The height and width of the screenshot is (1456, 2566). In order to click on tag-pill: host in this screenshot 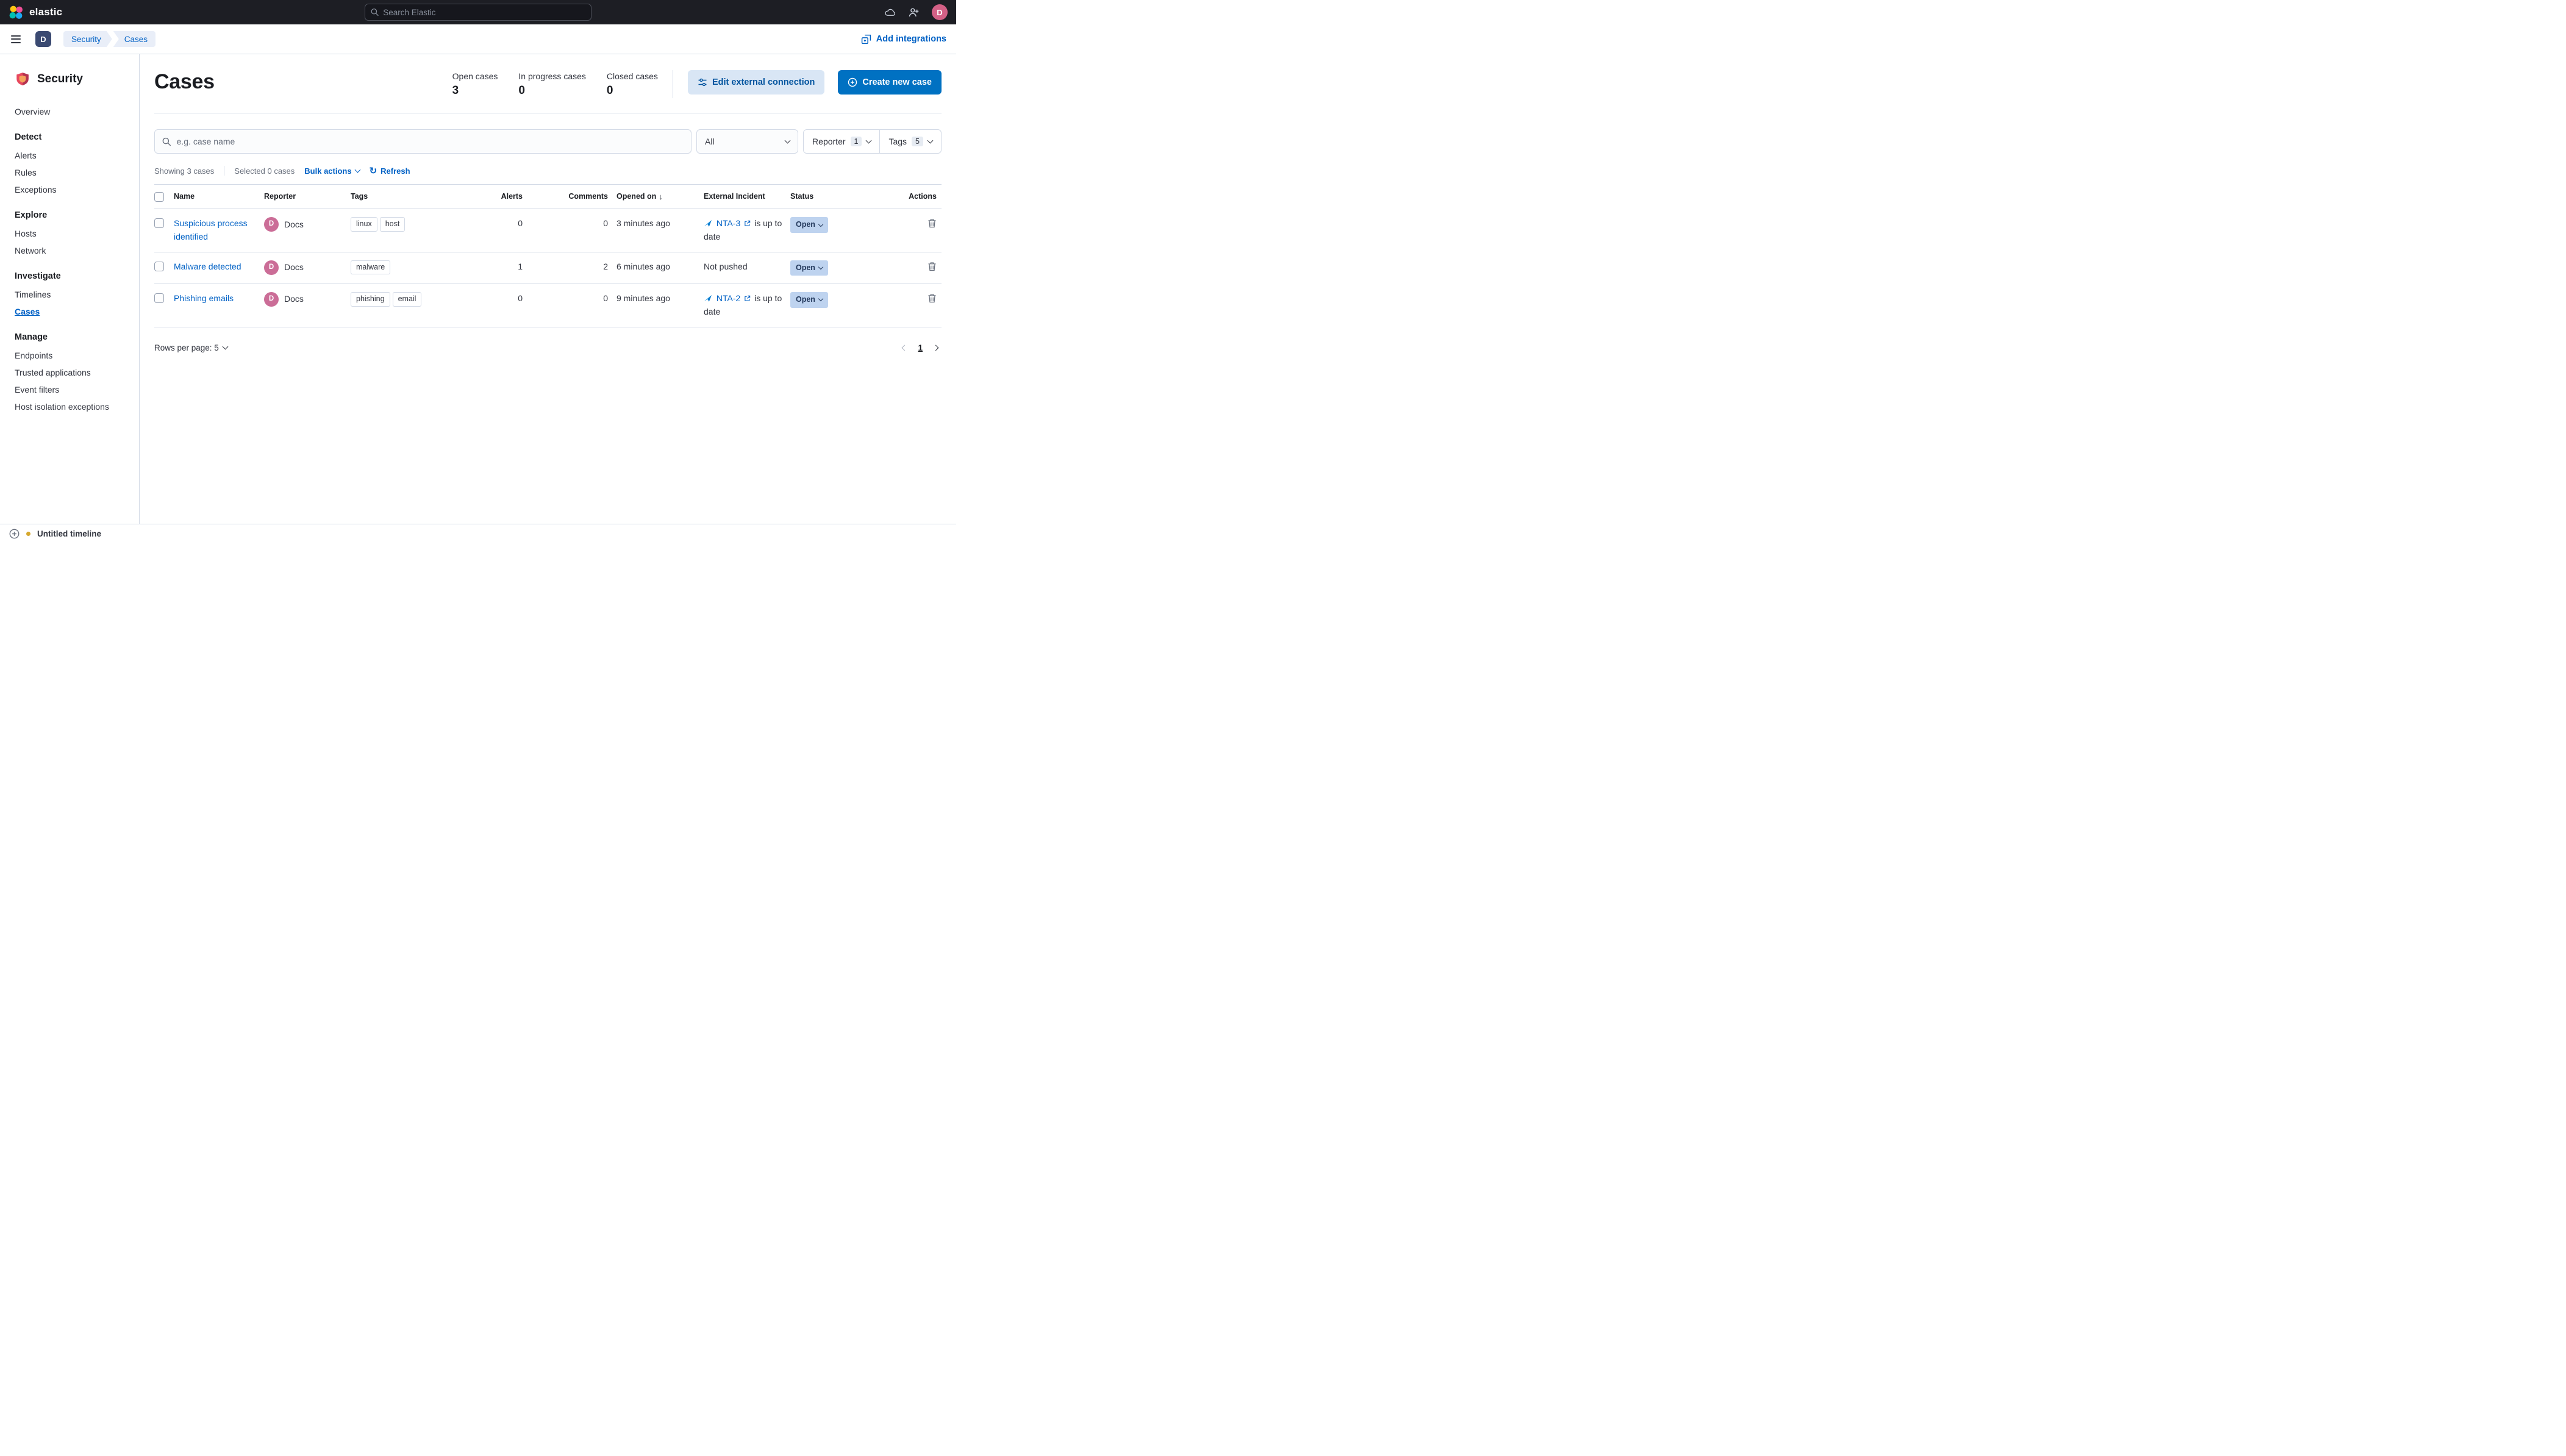, I will do `click(392, 224)`.